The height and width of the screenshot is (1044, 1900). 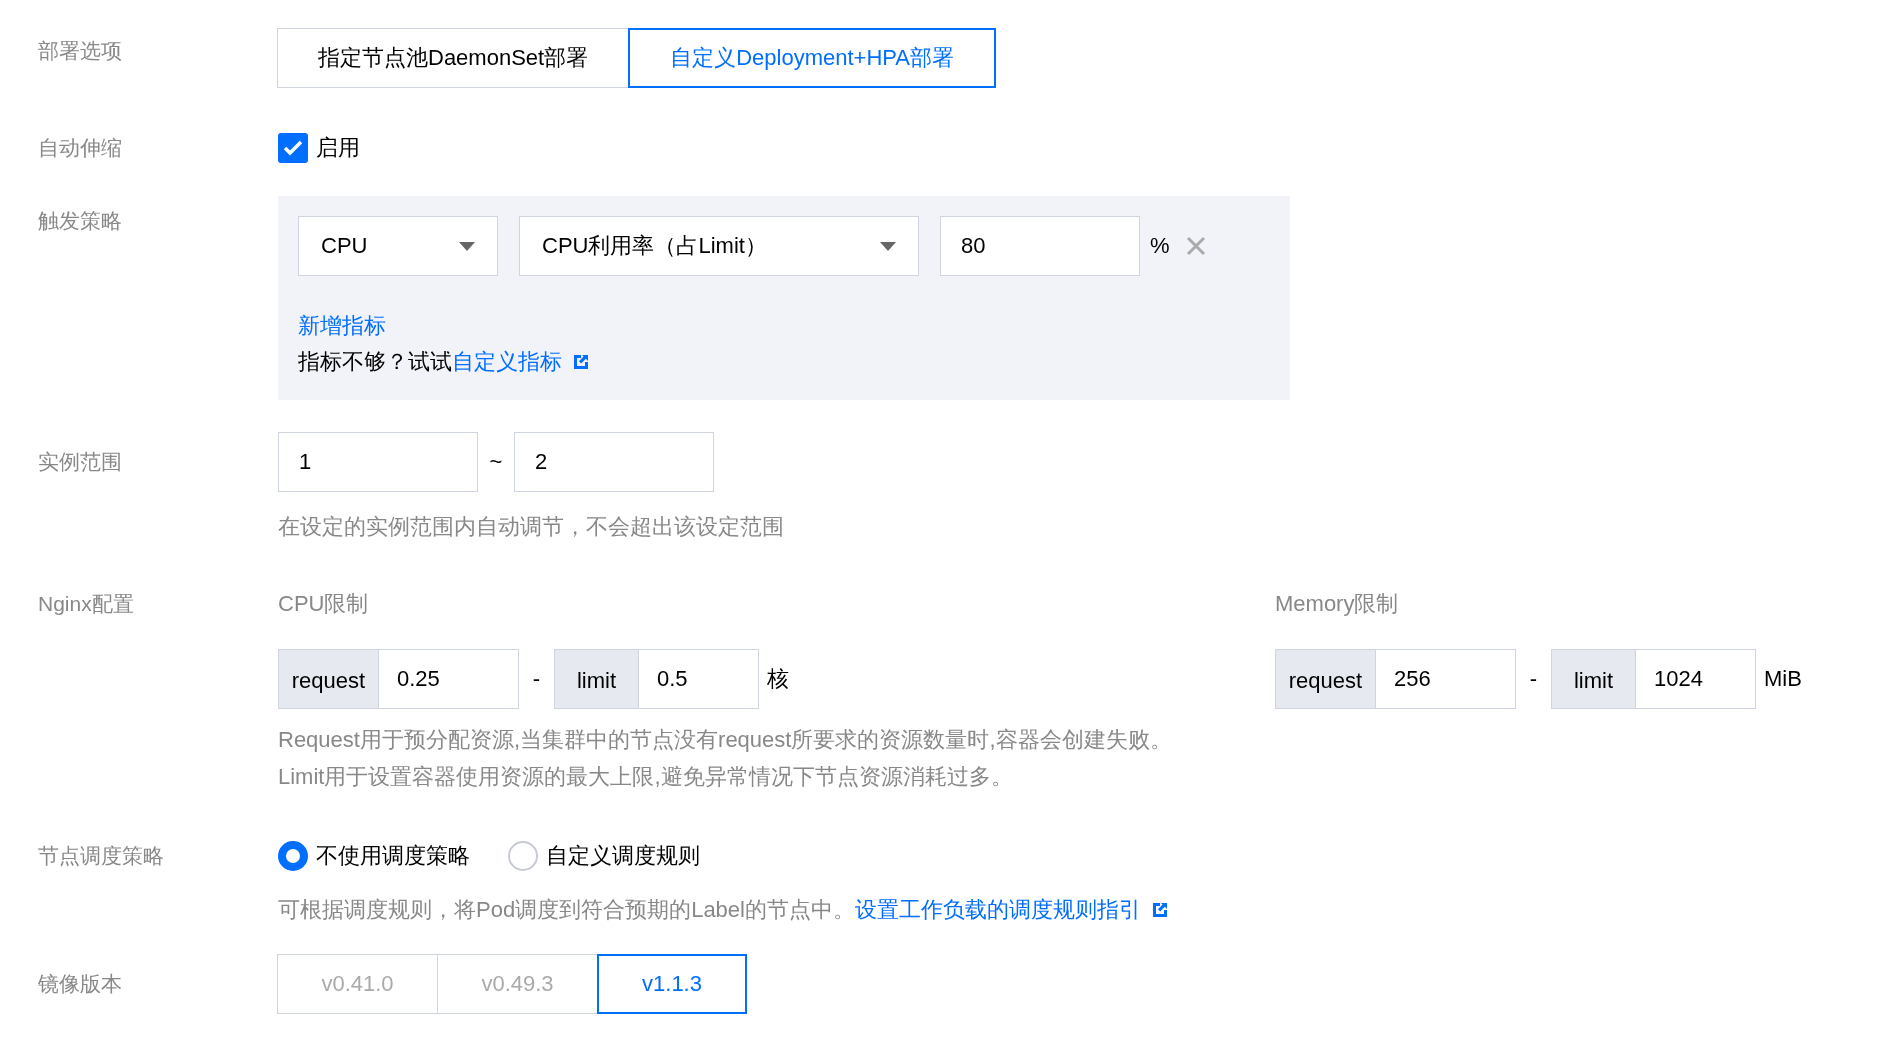 I want to click on min-instances-input: 1, so click(x=378, y=462).